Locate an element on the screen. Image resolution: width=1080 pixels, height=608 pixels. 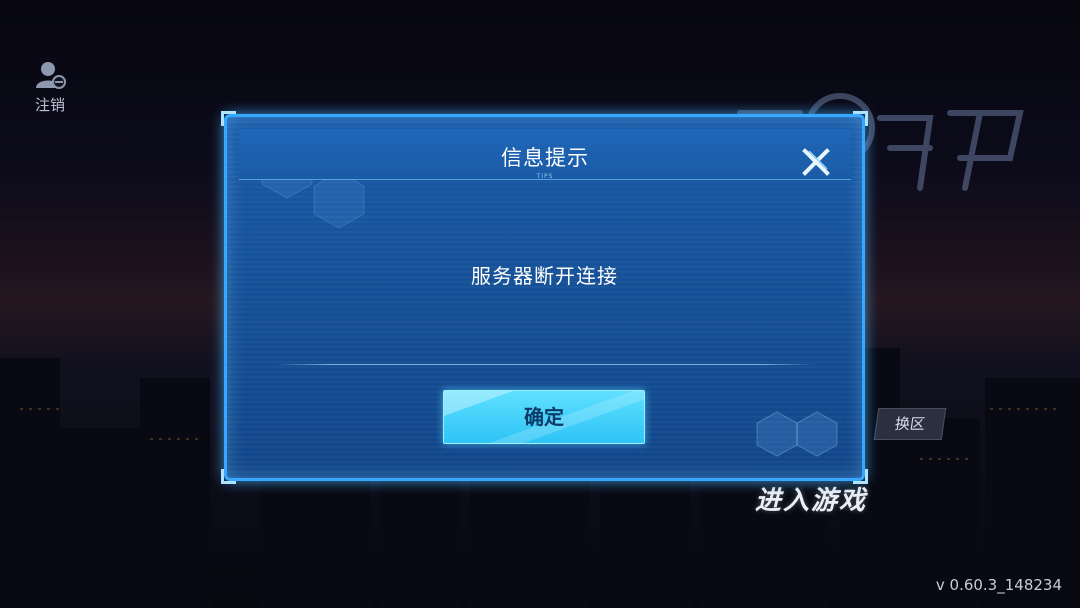
logout-label: 注销 is located at coordinates (49, 105).